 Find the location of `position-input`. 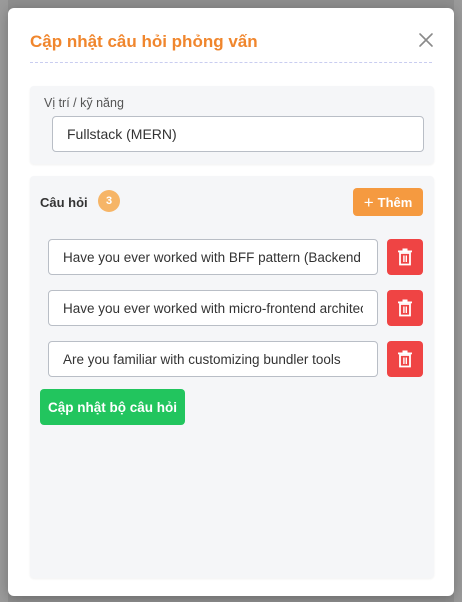

position-input is located at coordinates (238, 134).